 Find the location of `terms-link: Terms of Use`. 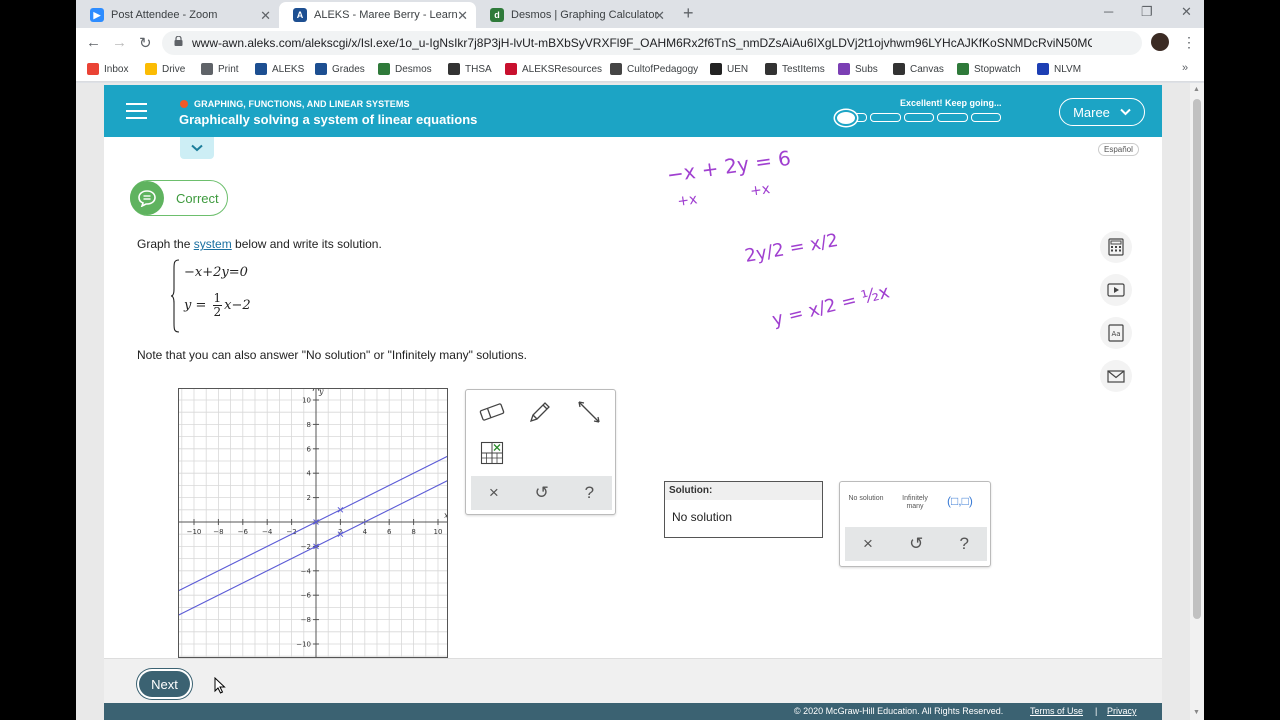

terms-link: Terms of Use is located at coordinates (1056, 711).